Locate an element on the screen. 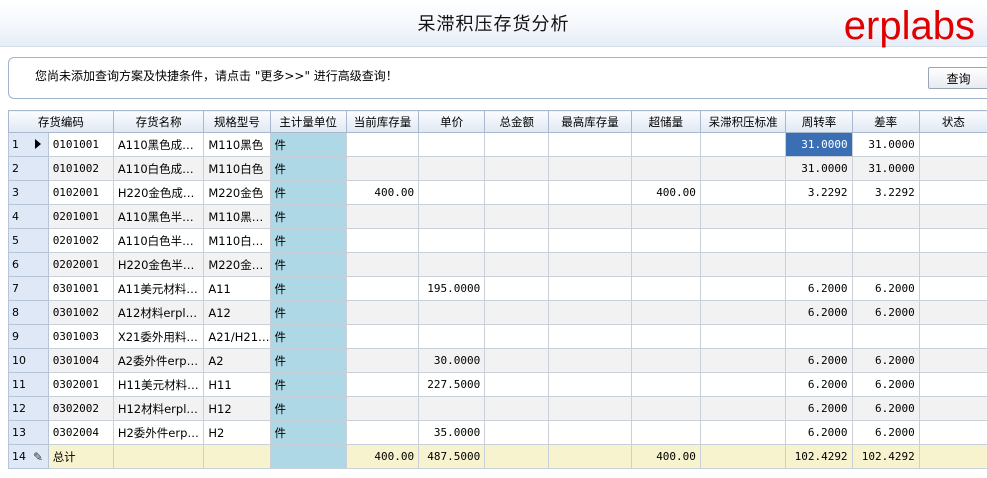 The width and height of the screenshot is (987, 478). table-row: 9 0301003 X21委外用料… A21/H21… 件 is located at coordinates (497, 336).